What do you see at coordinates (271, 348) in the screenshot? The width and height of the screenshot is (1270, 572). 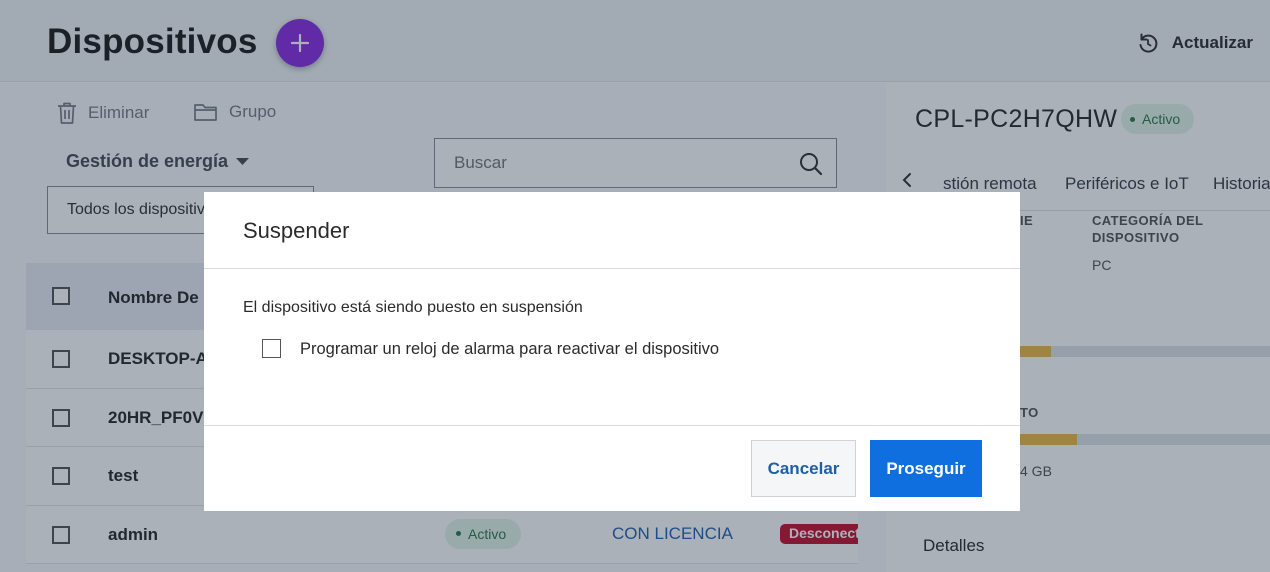 I see `alarm-clock-checkbox` at bounding box center [271, 348].